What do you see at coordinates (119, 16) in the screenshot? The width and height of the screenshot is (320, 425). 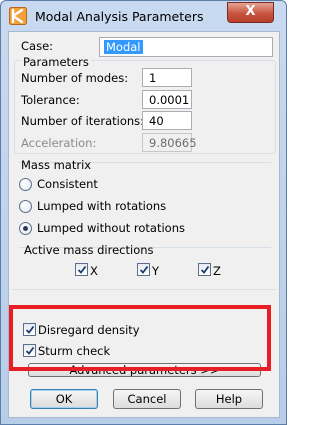 I see `window-title: Modal Analysis Parameters` at bounding box center [119, 16].